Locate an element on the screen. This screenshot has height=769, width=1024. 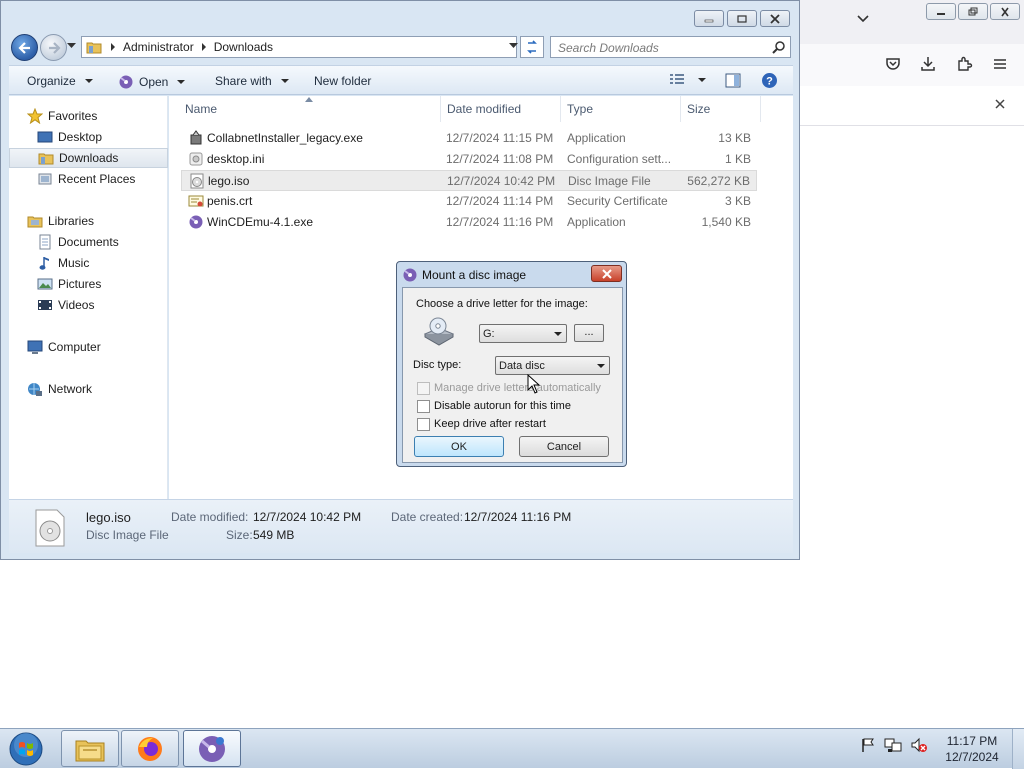
computer-icon is located at coordinates (35, 347).